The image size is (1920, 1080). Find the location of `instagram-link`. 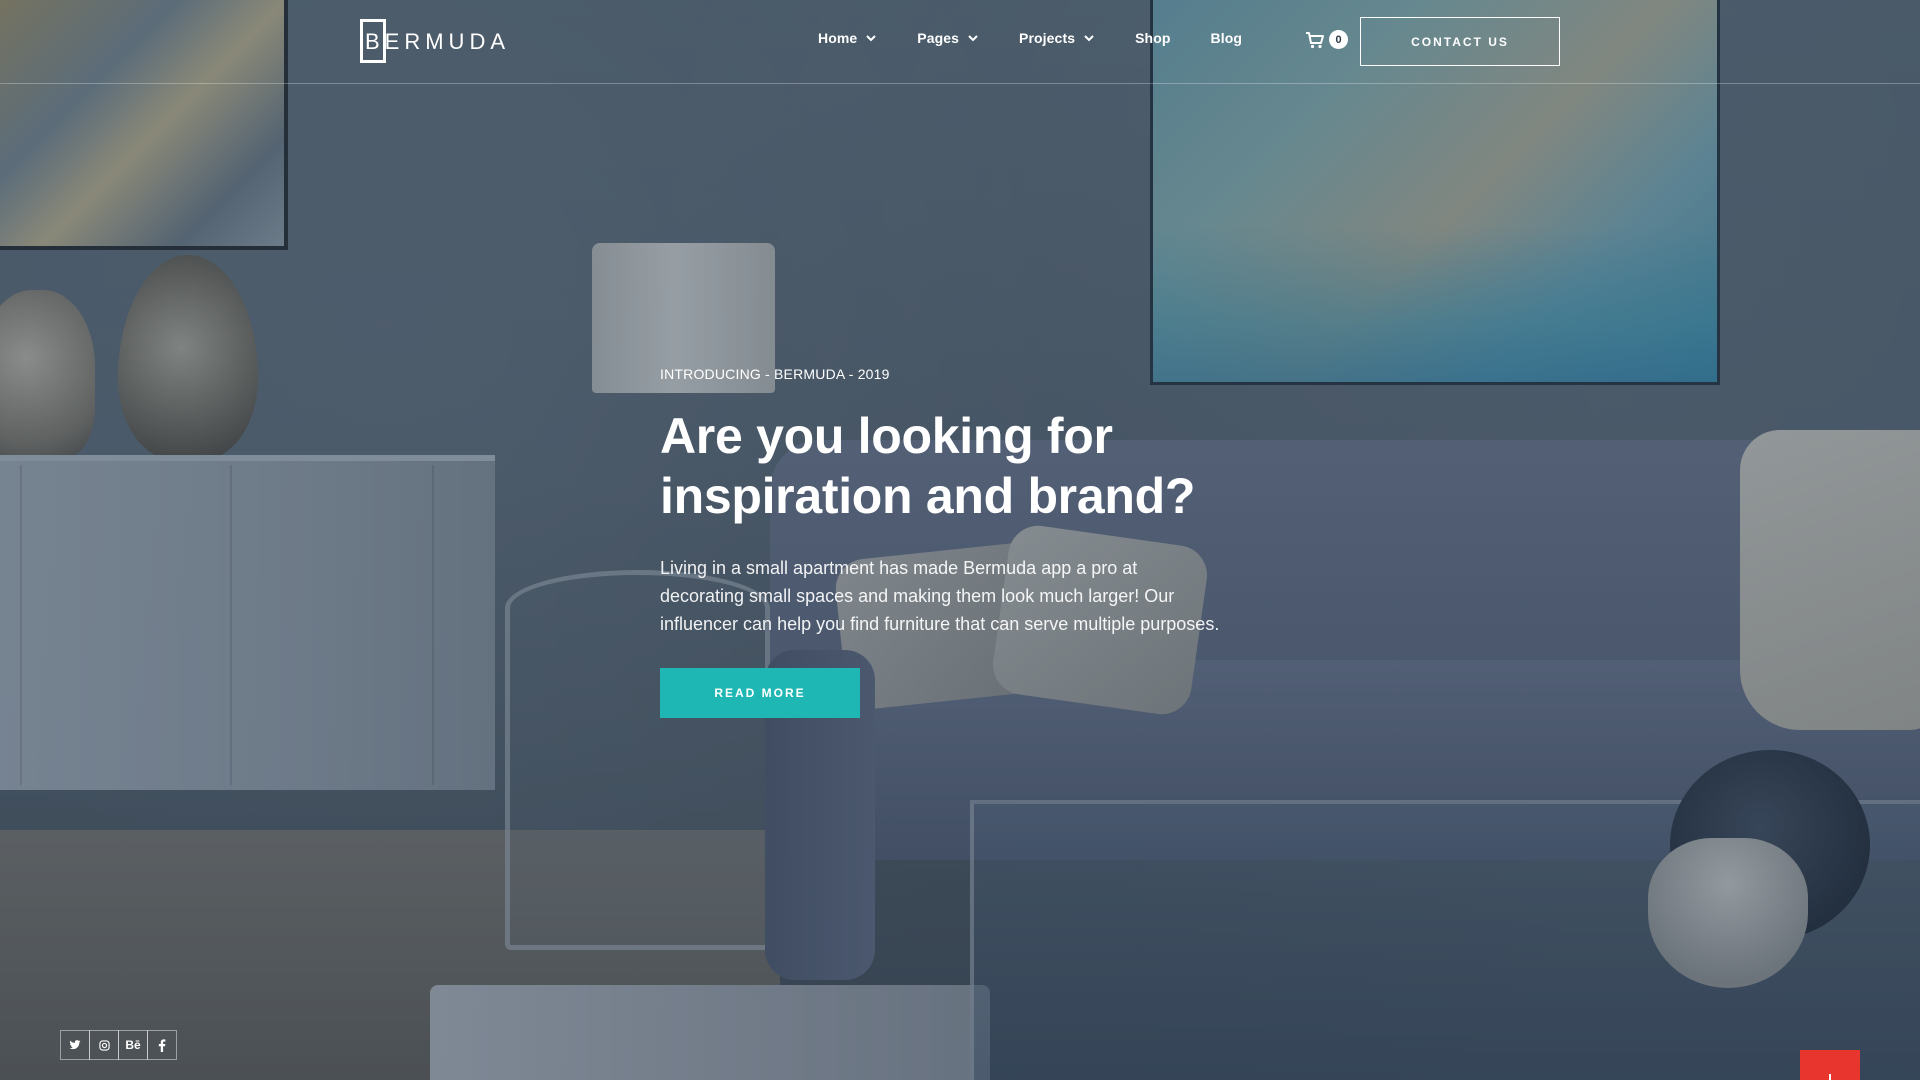

instagram-link is located at coordinates (104, 1045).